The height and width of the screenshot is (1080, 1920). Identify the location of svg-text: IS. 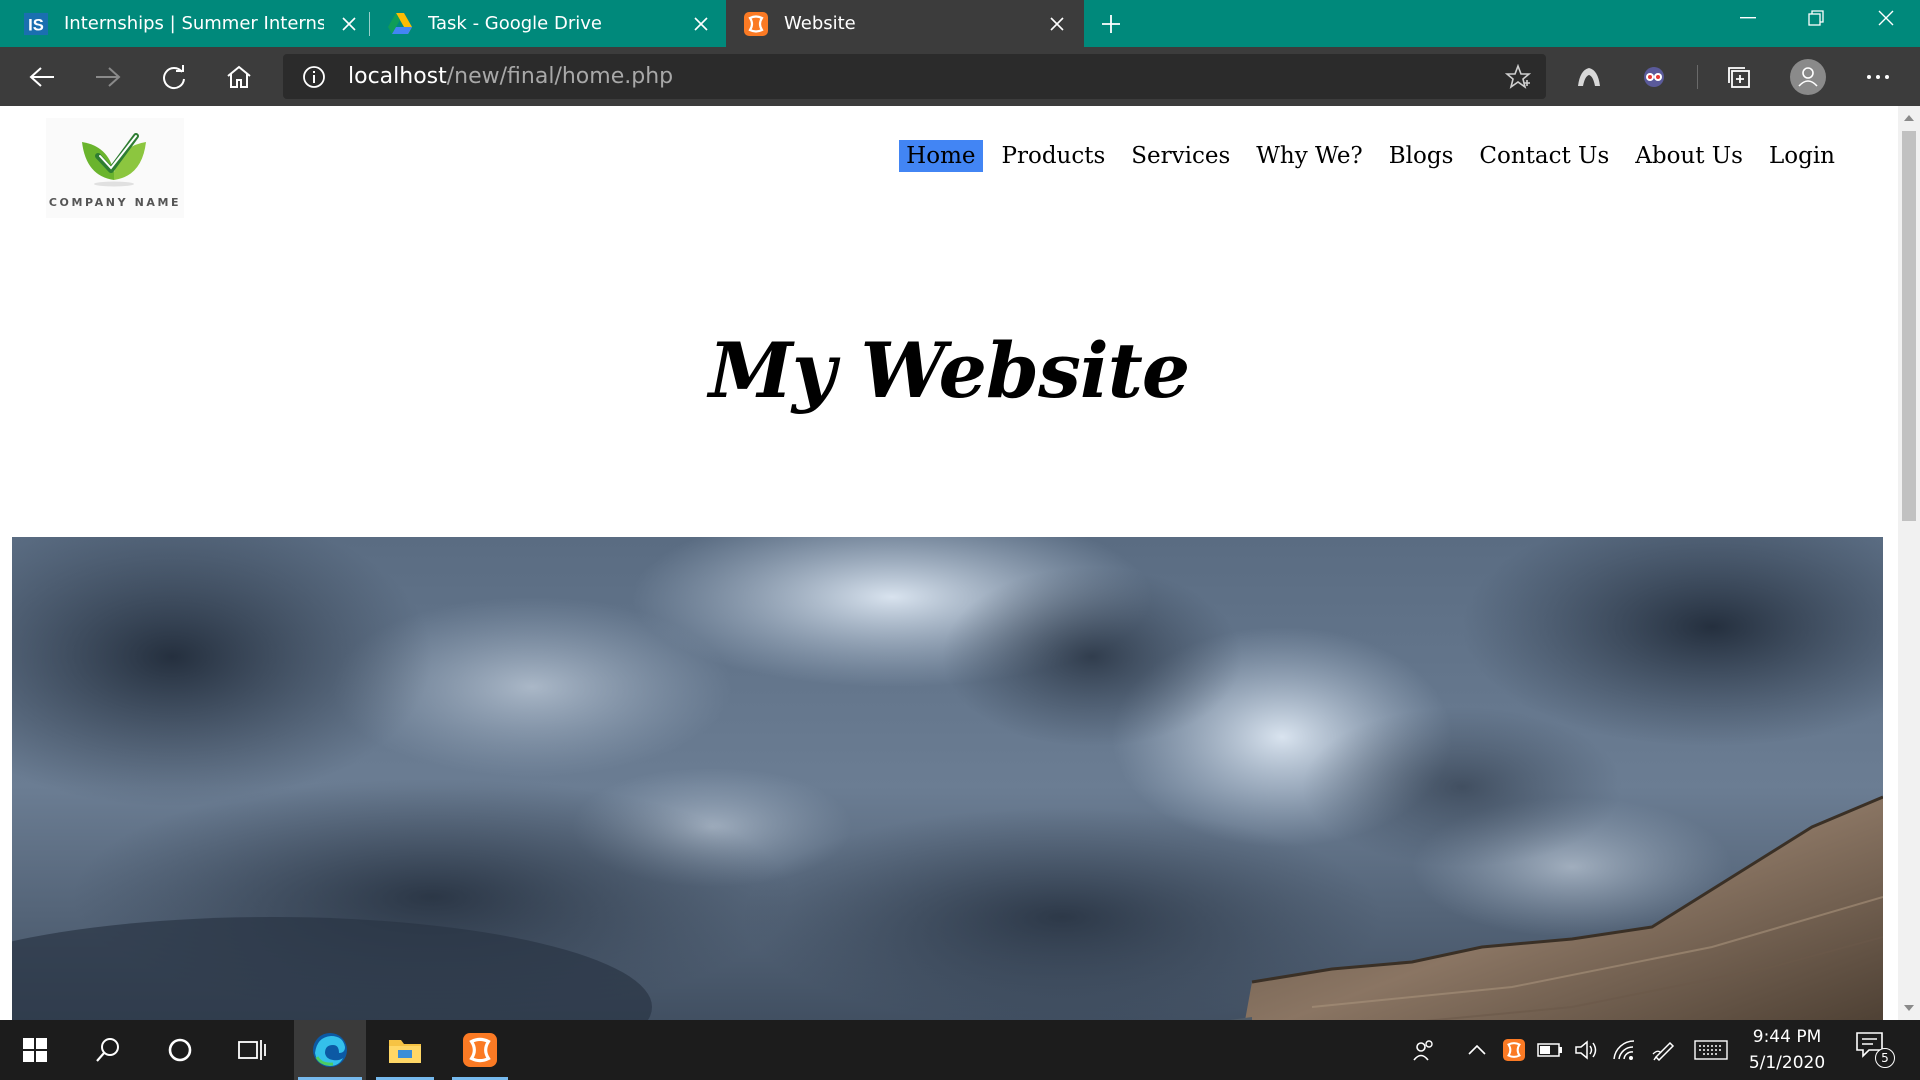
(36, 24).